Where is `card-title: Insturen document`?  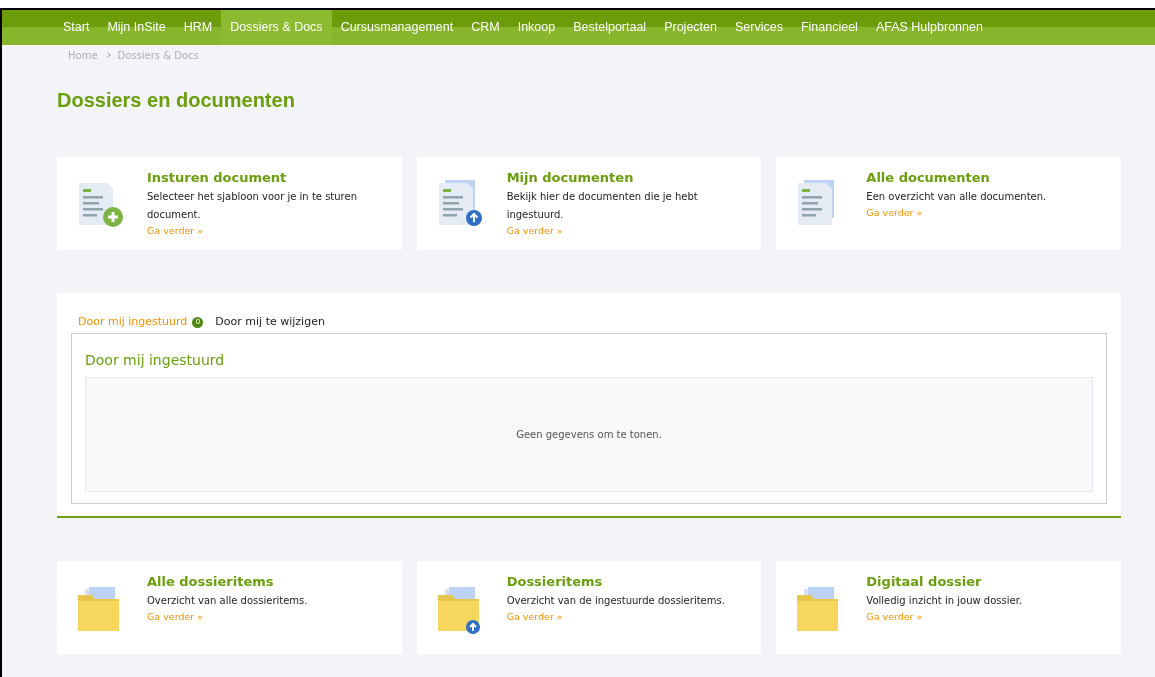 card-title: Insturen document is located at coordinates (217, 177).